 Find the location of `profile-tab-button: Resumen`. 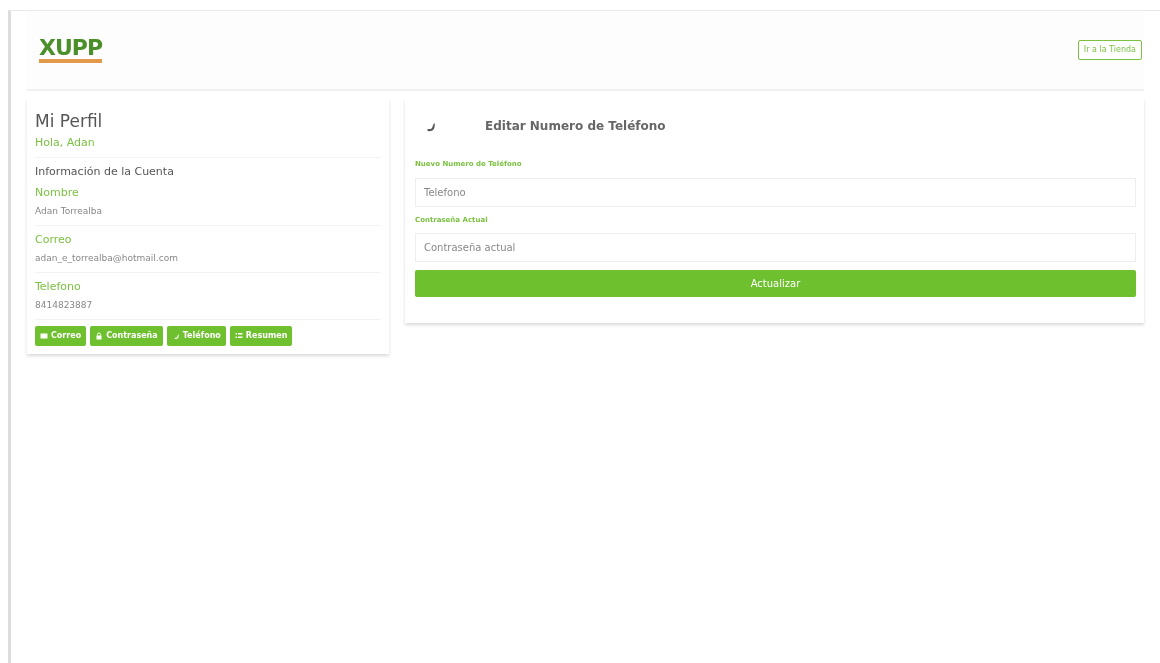

profile-tab-button: Resumen is located at coordinates (261, 335).